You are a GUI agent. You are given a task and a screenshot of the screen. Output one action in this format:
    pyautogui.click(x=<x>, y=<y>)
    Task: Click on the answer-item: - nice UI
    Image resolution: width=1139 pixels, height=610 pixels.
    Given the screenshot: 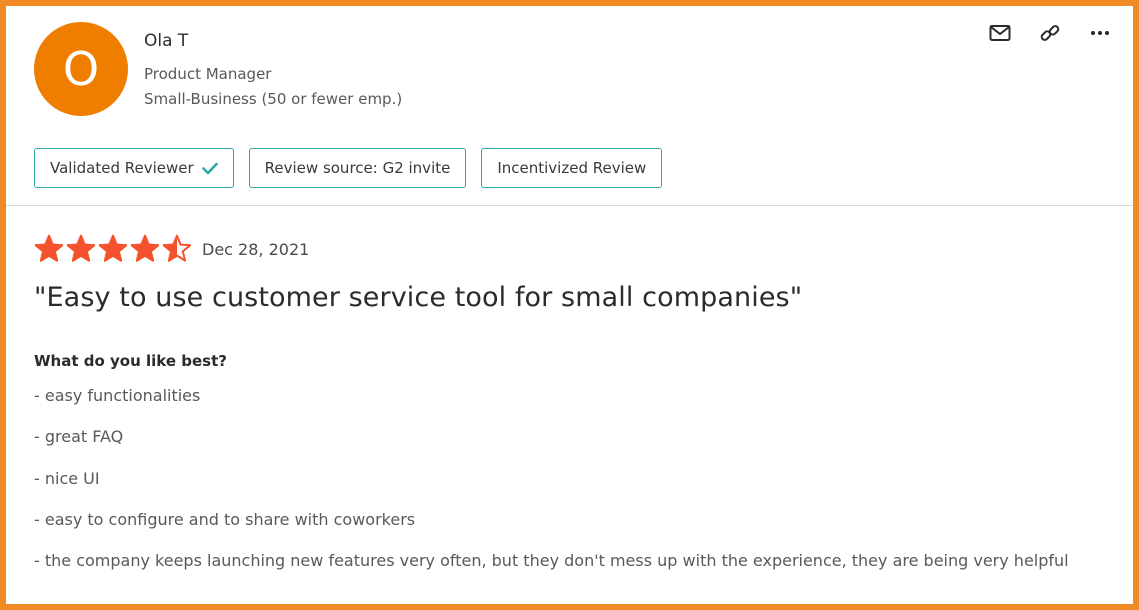 What is the action you would take?
    pyautogui.click(x=67, y=478)
    